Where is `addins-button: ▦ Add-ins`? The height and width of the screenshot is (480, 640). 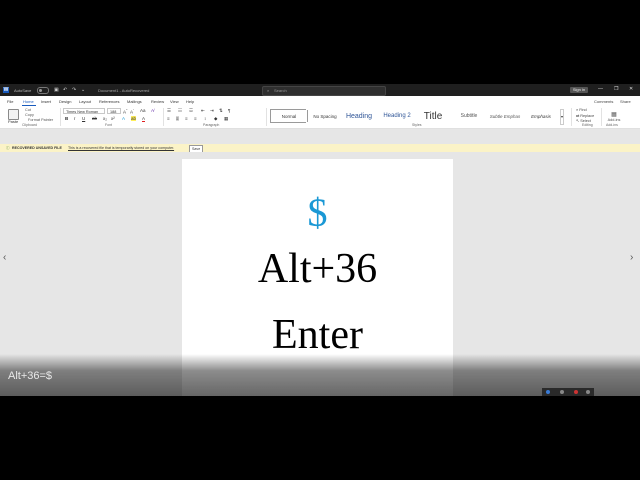 addins-button: ▦ Add-ins is located at coordinates (614, 116).